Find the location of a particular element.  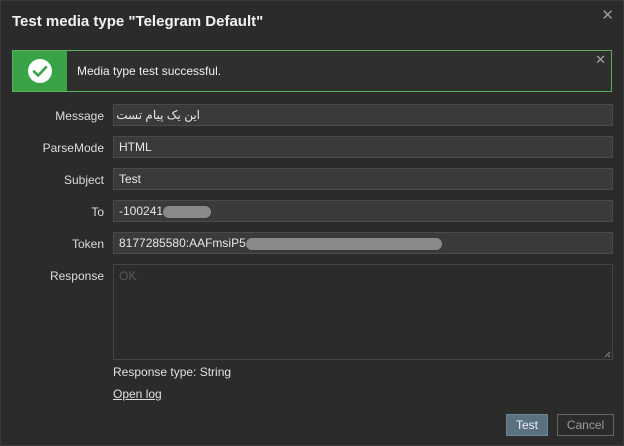

open-log-link: Open log is located at coordinates (137, 394).